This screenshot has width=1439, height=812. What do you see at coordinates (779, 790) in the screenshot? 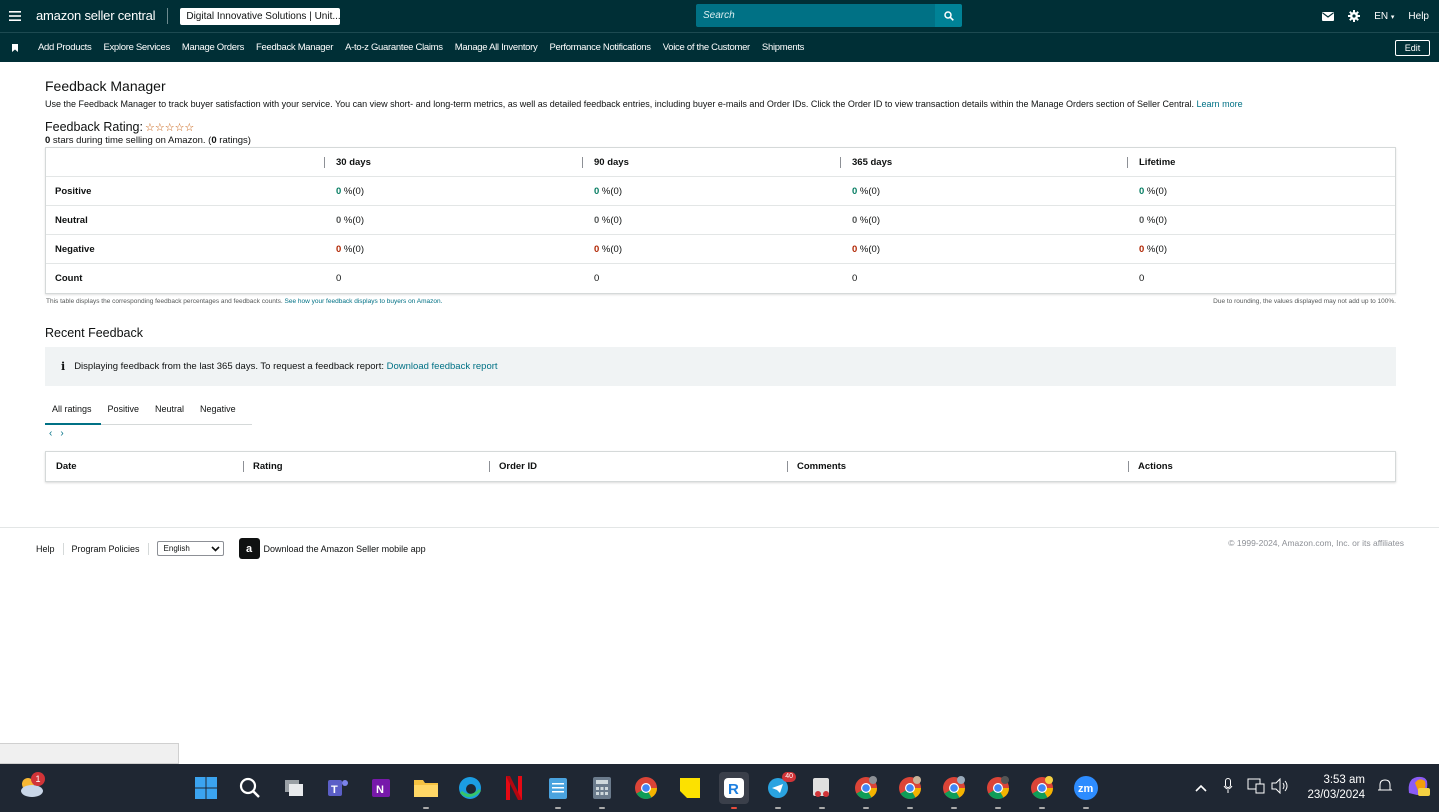
I see `telegram-icon: 40` at bounding box center [779, 790].